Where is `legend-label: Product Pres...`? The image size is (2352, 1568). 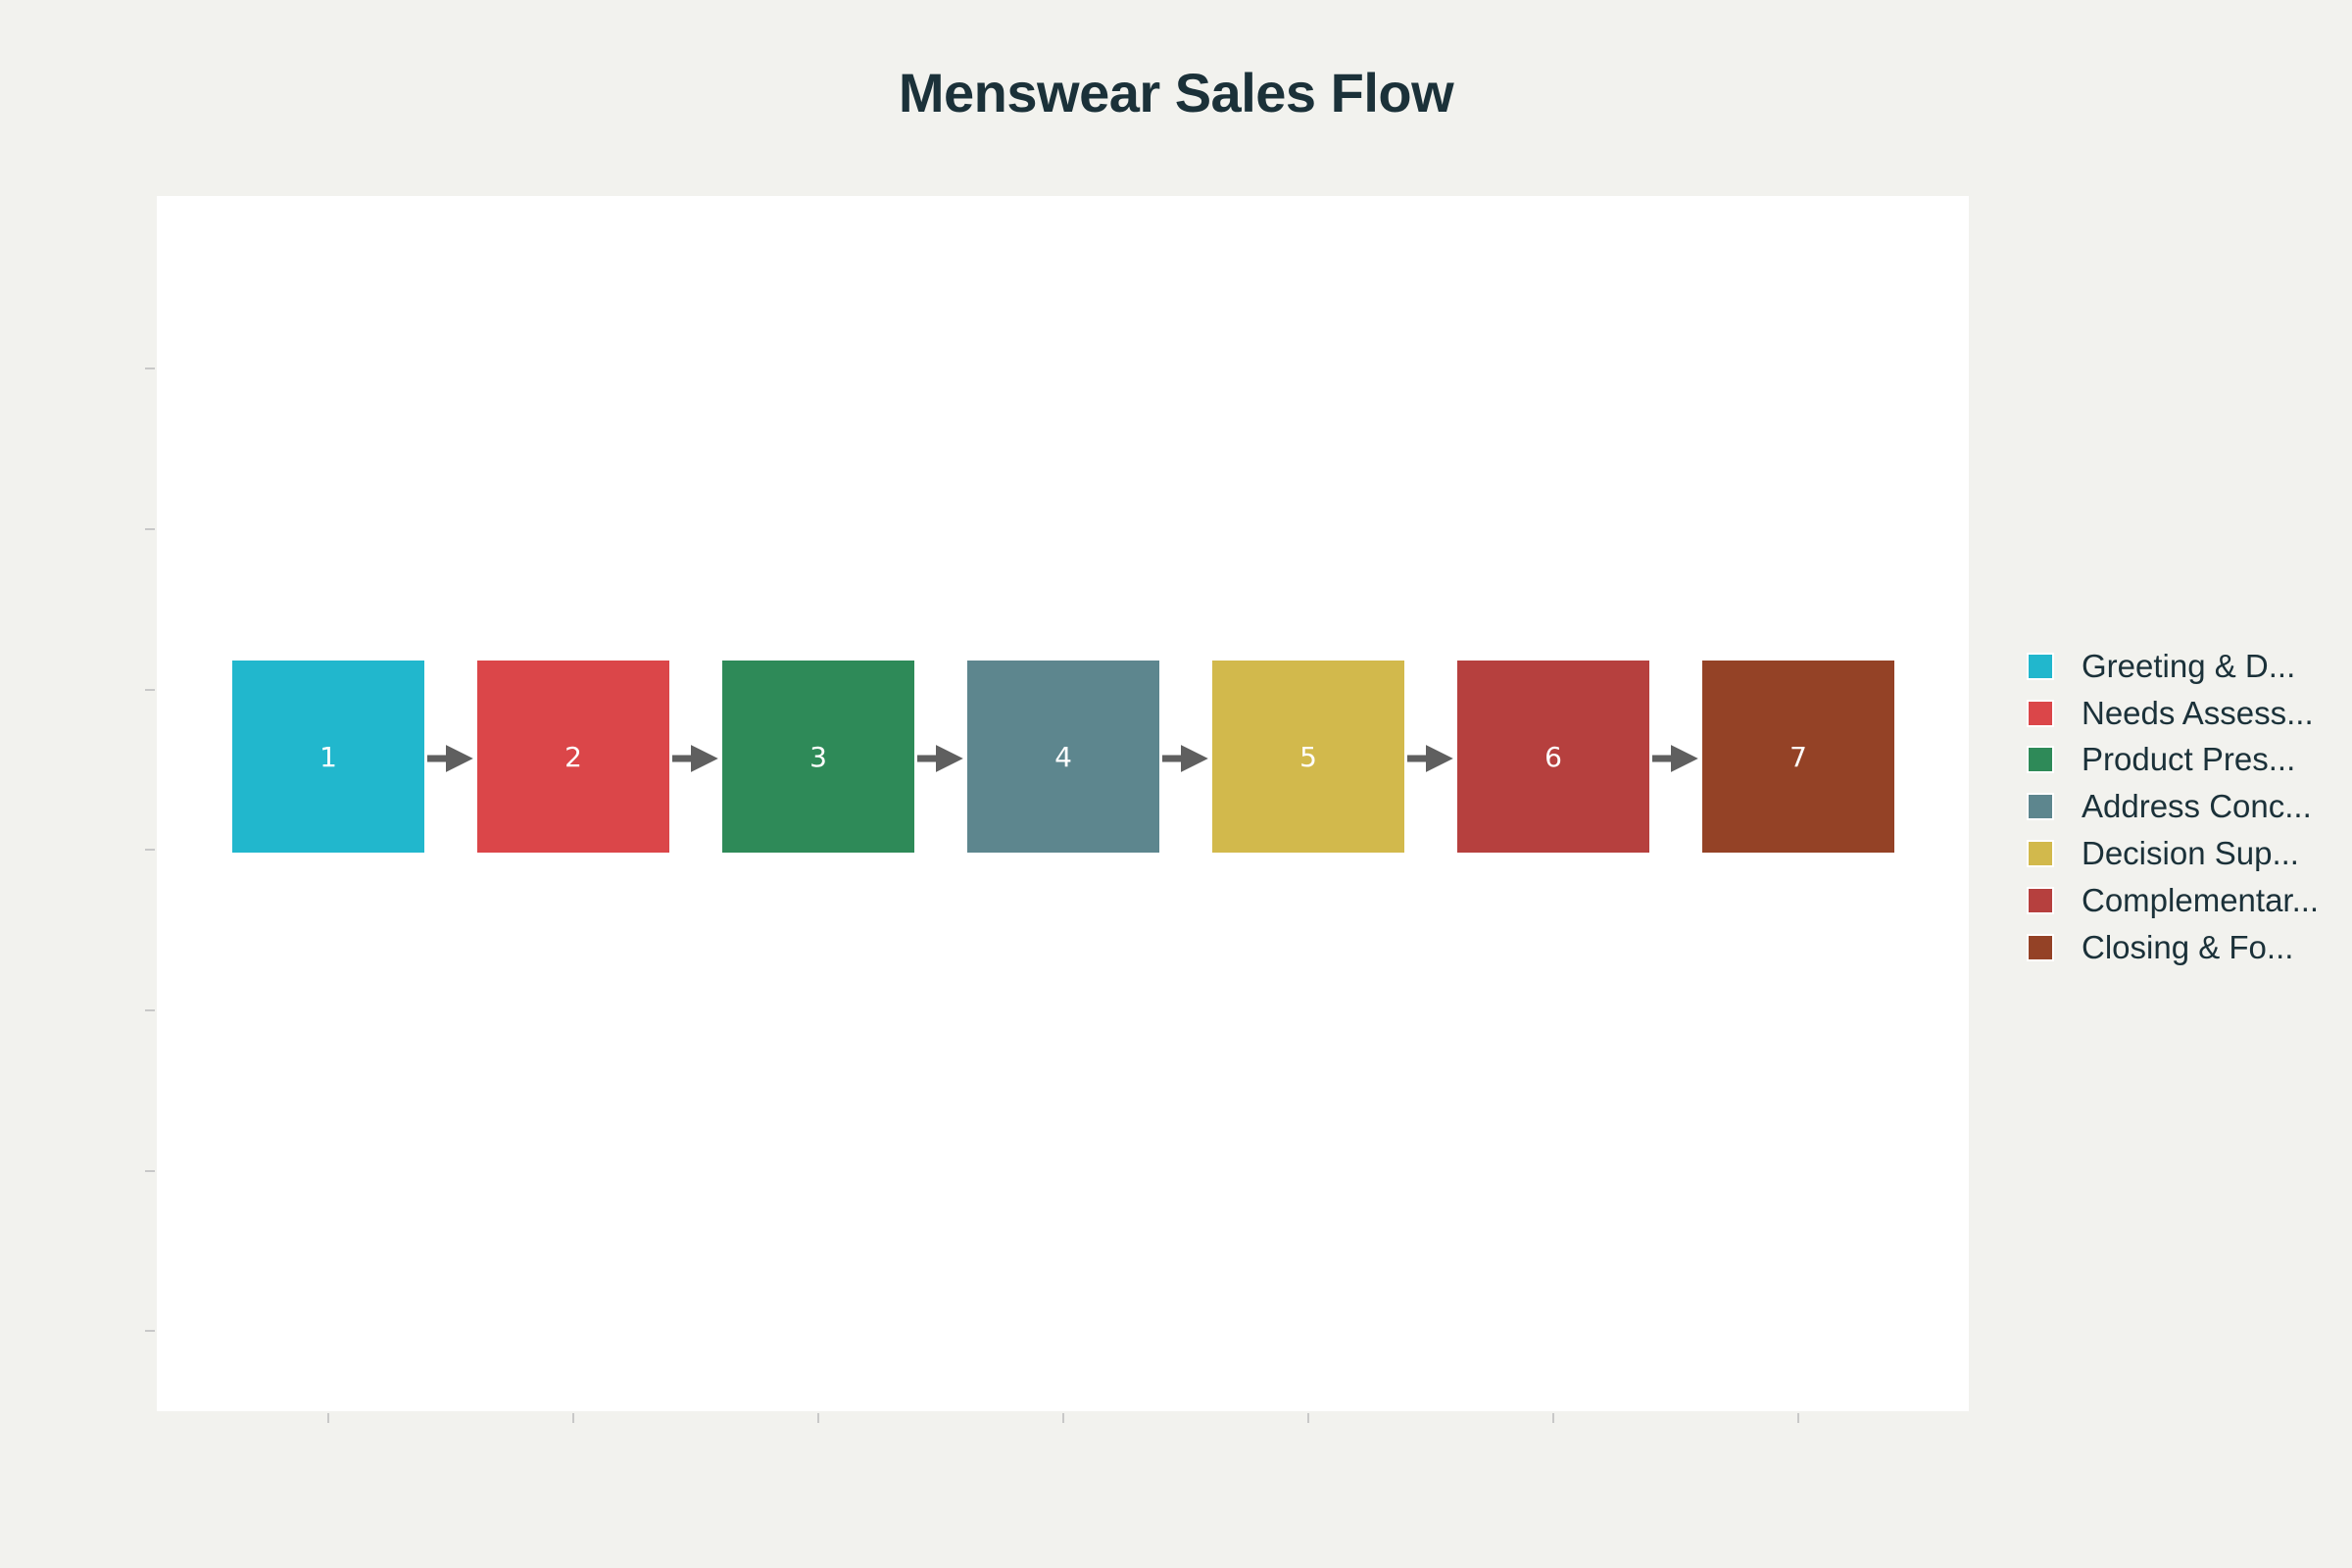 legend-label: Product Pres... is located at coordinates (2189, 759).